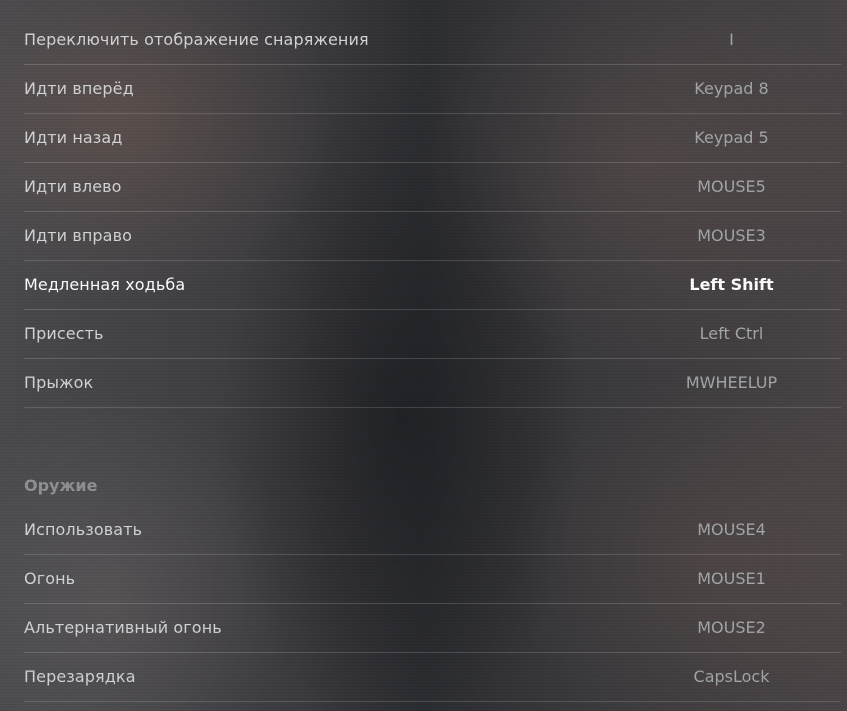 This screenshot has height=711, width=847. What do you see at coordinates (432, 530) in the screenshot?
I see `keybind-row-use: Использовать MOUSE4` at bounding box center [432, 530].